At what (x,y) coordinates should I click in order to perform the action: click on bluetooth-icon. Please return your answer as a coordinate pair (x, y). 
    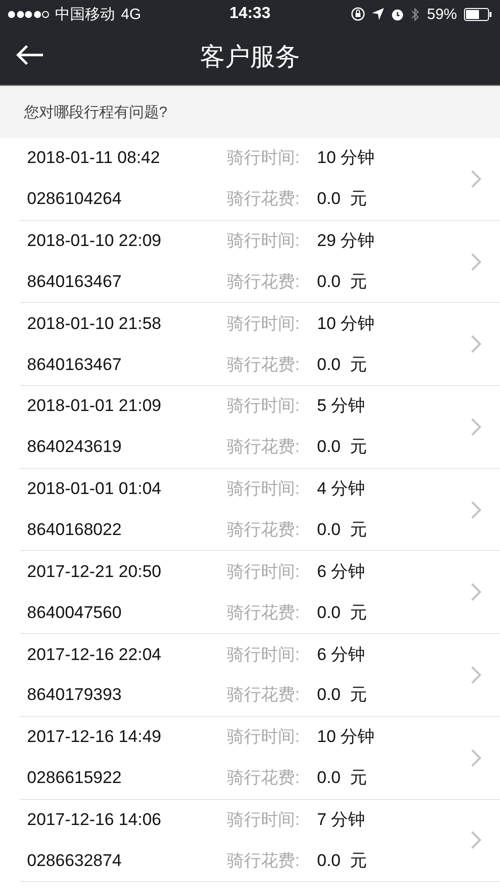
    Looking at the image, I should click on (415, 14).